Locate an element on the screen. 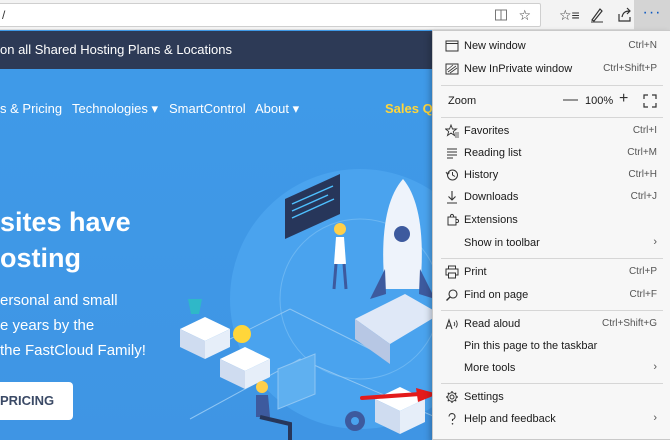 Image resolution: width=670 pixels, height=440 pixels. fullscreen-icon is located at coordinates (650, 101).